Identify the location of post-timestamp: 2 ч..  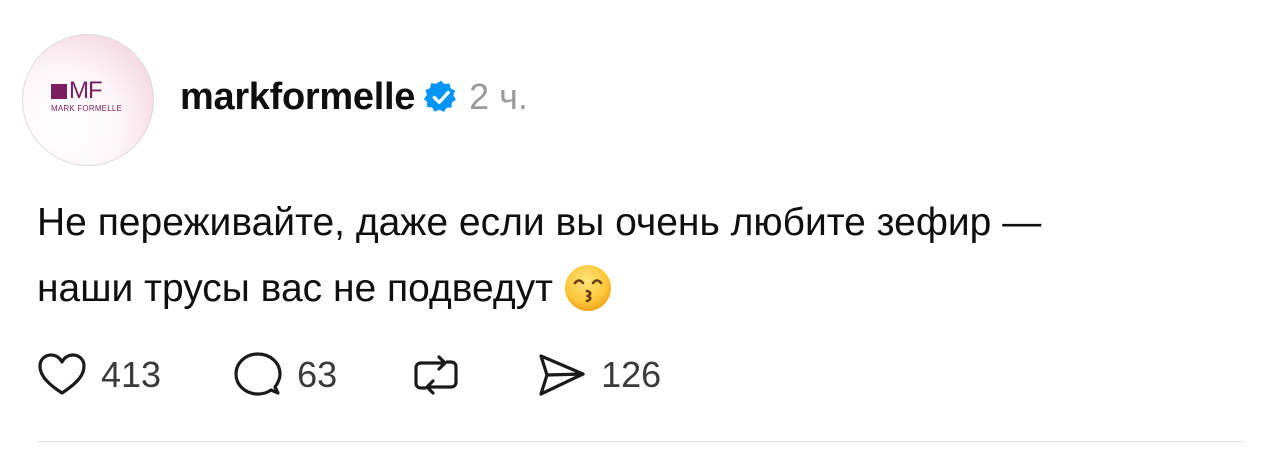
(498, 96).